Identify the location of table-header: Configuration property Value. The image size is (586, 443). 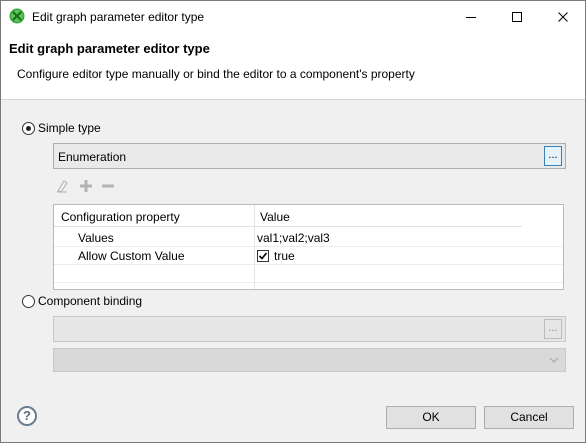
(288, 216).